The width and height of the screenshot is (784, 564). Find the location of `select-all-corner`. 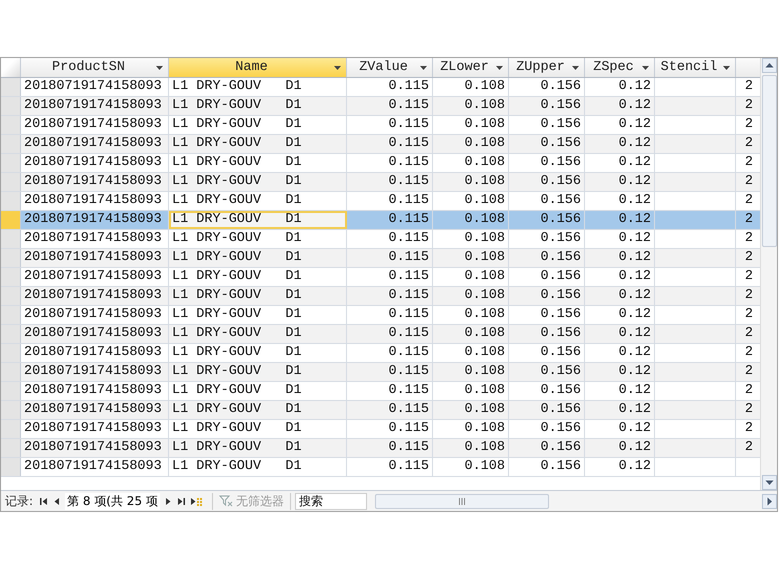

select-all-corner is located at coordinates (11, 67).